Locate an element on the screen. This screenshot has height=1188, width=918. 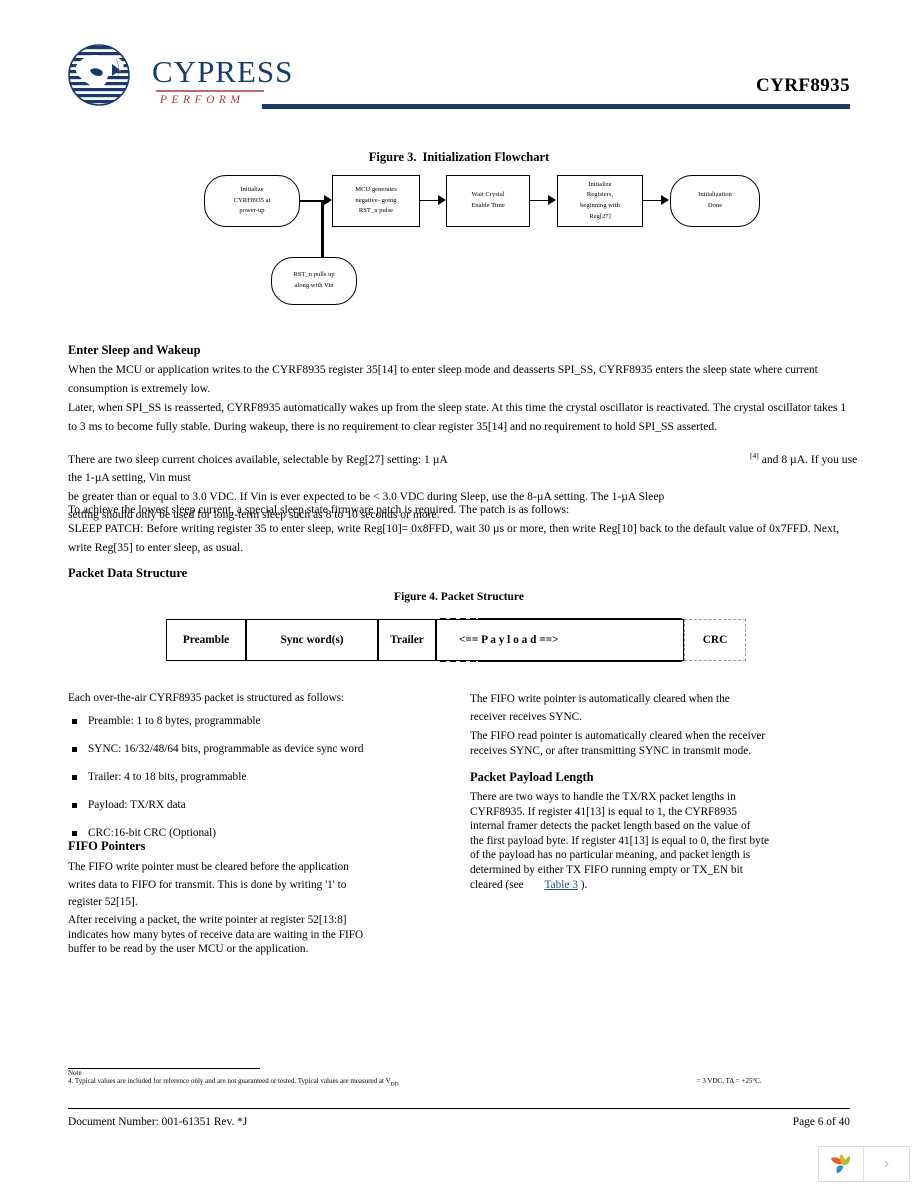
flow-node-rstn-pulls-up: RST_n pulls up along with Vin is located at coordinates (314, 281).